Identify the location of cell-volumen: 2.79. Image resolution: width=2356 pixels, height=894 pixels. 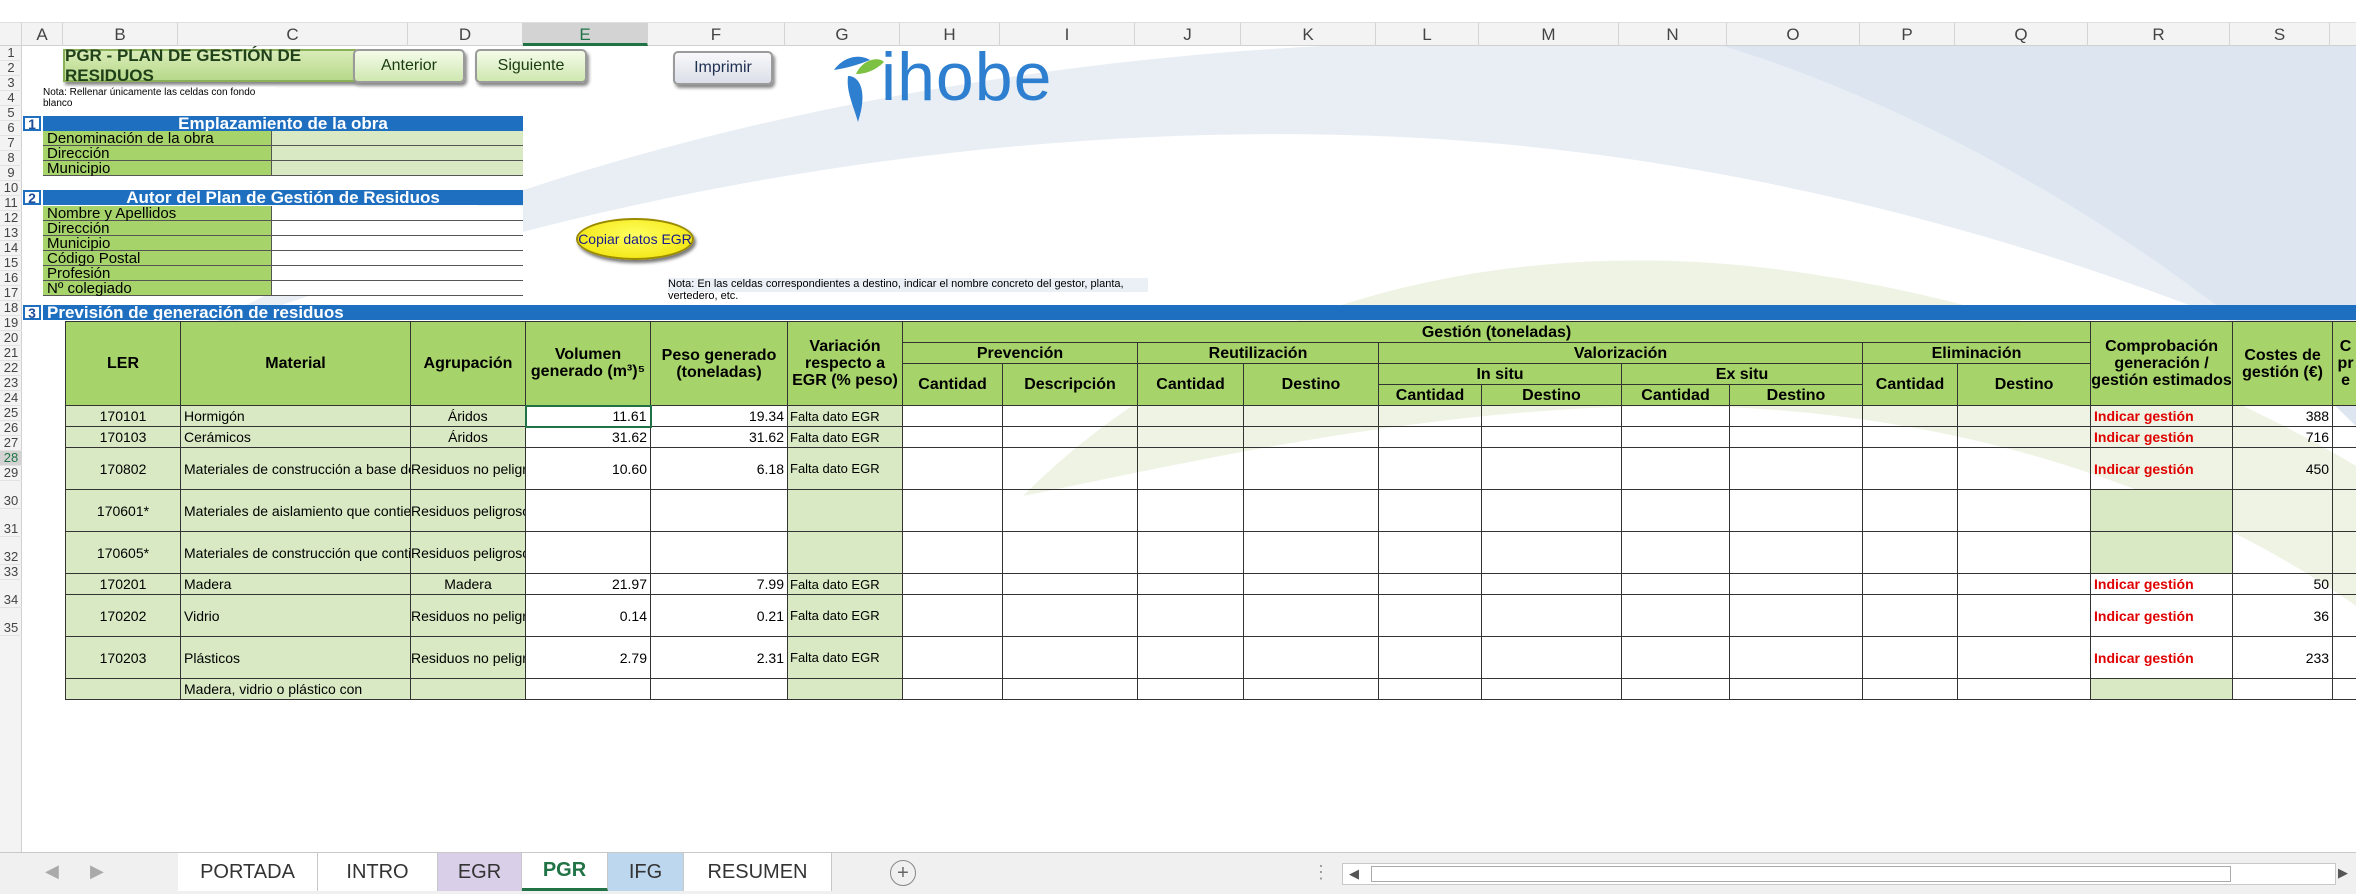
(588, 657).